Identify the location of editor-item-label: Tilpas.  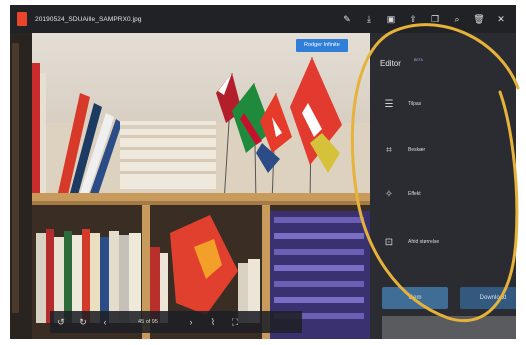
(415, 104).